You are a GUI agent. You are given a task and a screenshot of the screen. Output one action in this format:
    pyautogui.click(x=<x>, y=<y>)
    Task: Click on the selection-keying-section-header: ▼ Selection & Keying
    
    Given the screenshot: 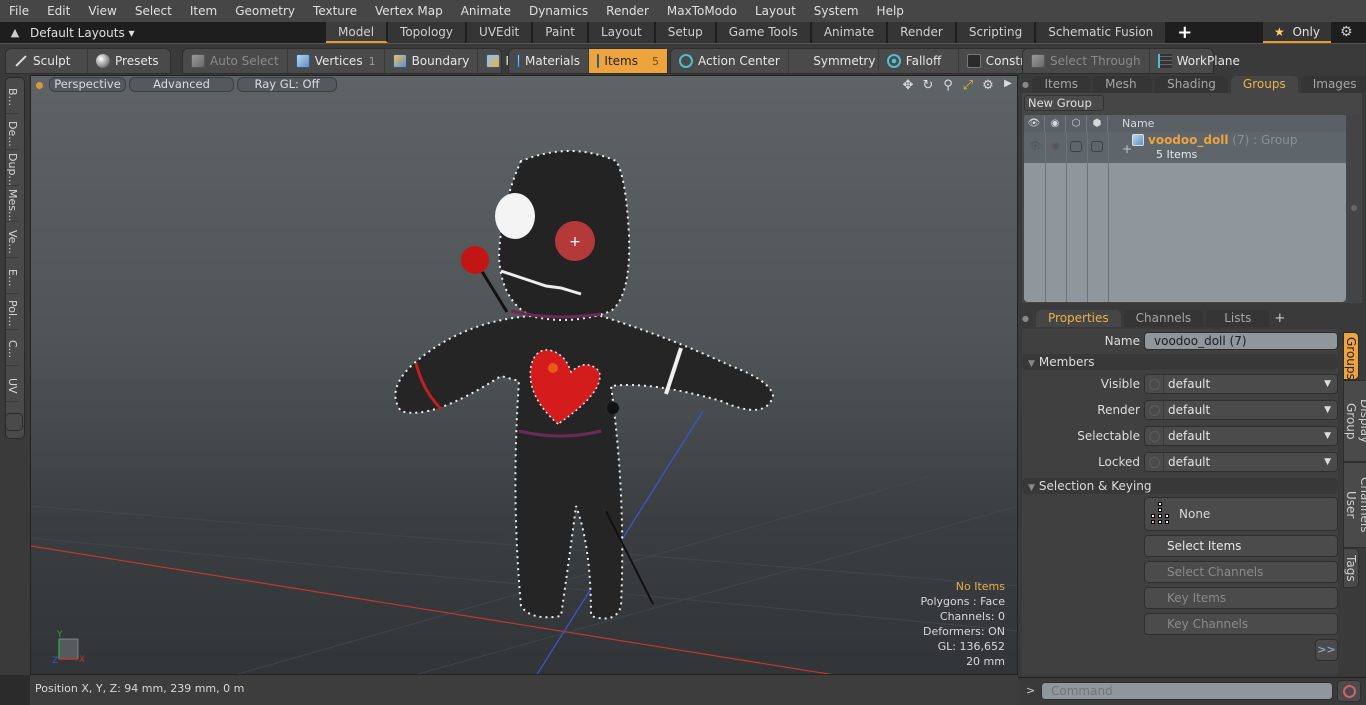 What is the action you would take?
    pyautogui.click(x=1180, y=486)
    